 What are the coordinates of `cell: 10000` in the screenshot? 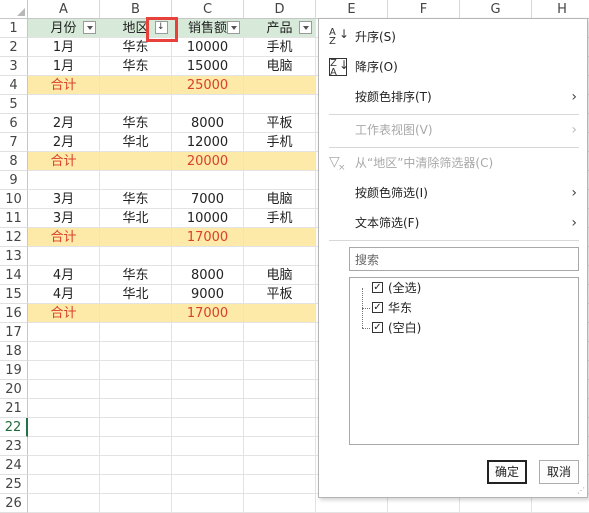 It's located at (208, 47).